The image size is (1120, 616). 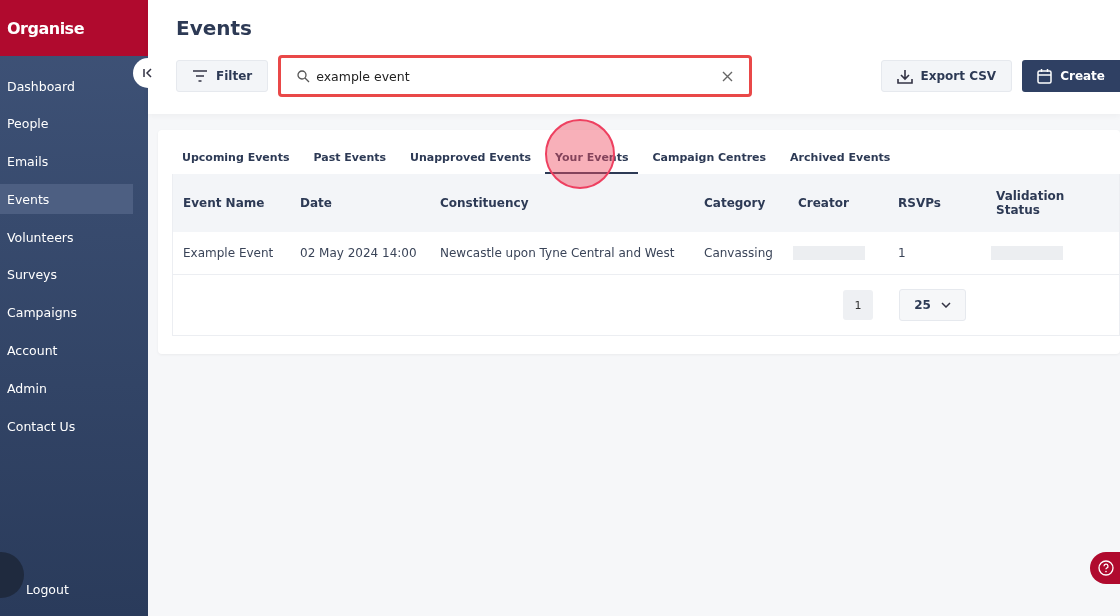 I want to click on tab: Upcoming Events, so click(x=236, y=158).